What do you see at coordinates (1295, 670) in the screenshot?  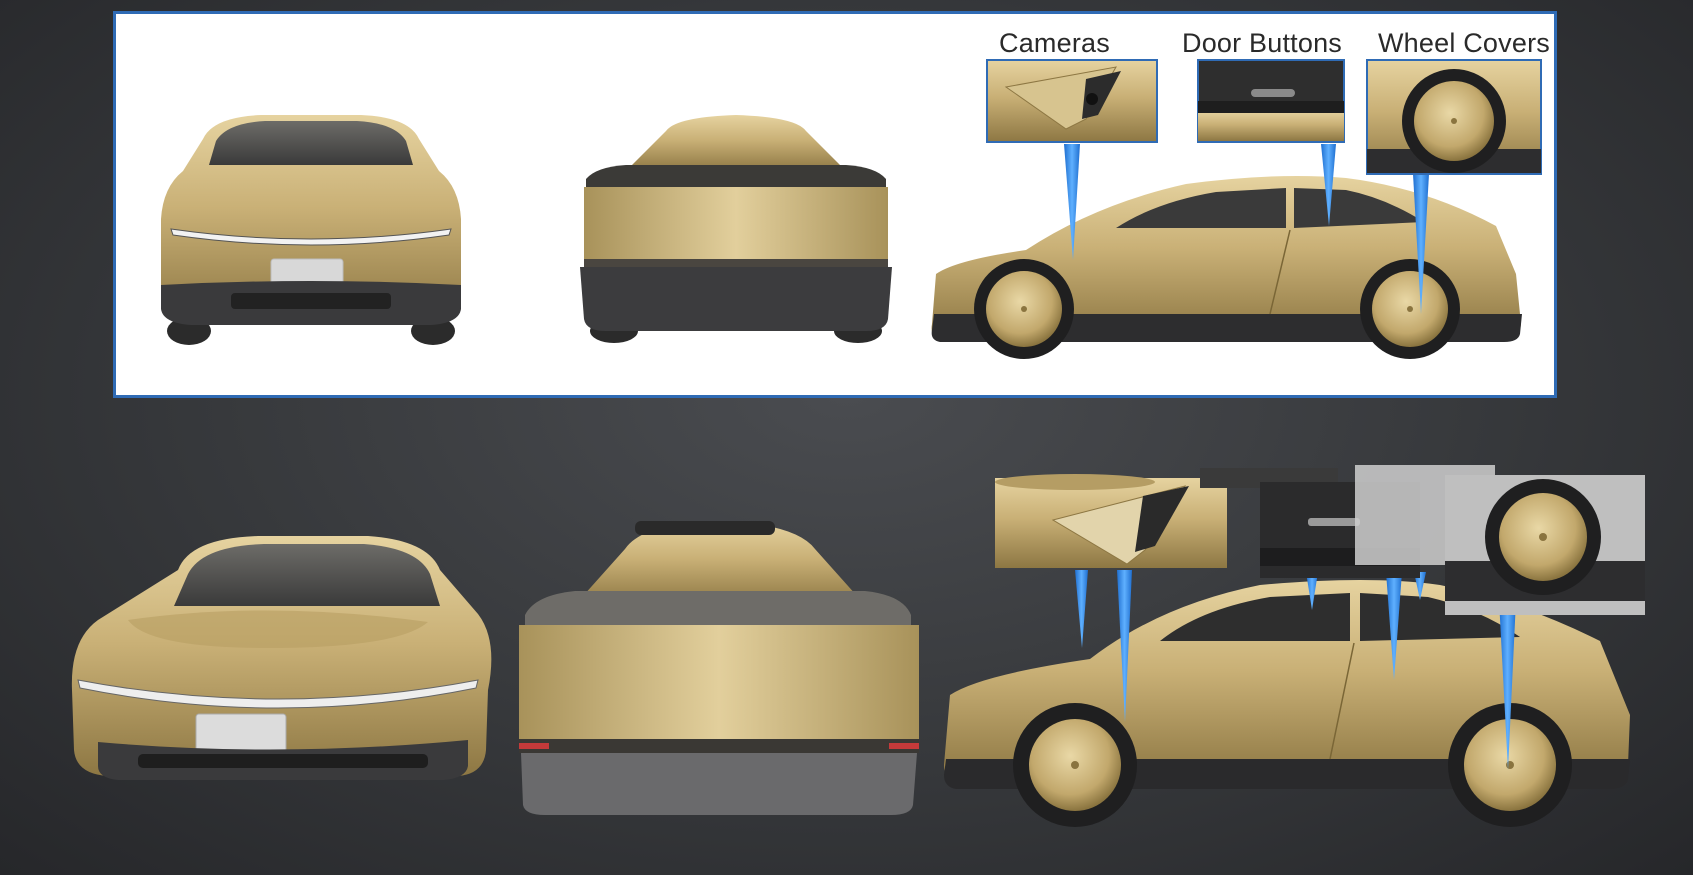 I see `reconstructed-callout-pointers` at bounding box center [1295, 670].